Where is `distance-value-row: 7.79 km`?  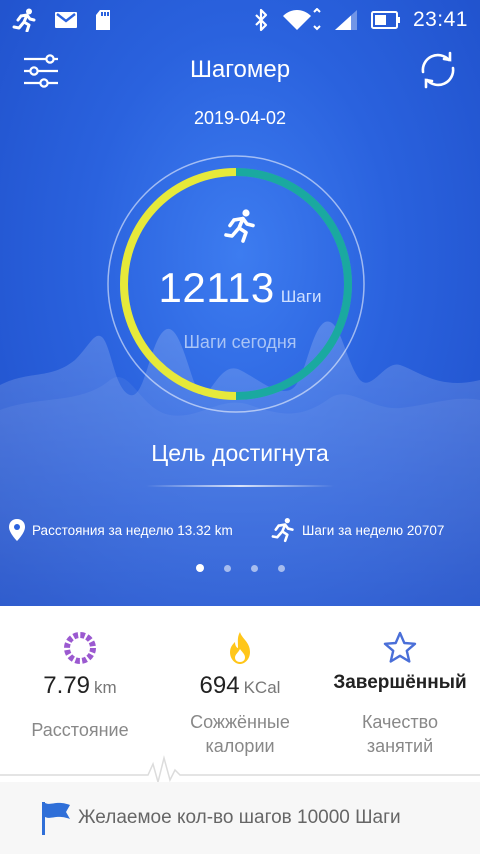 distance-value-row: 7.79 km is located at coordinates (80, 686).